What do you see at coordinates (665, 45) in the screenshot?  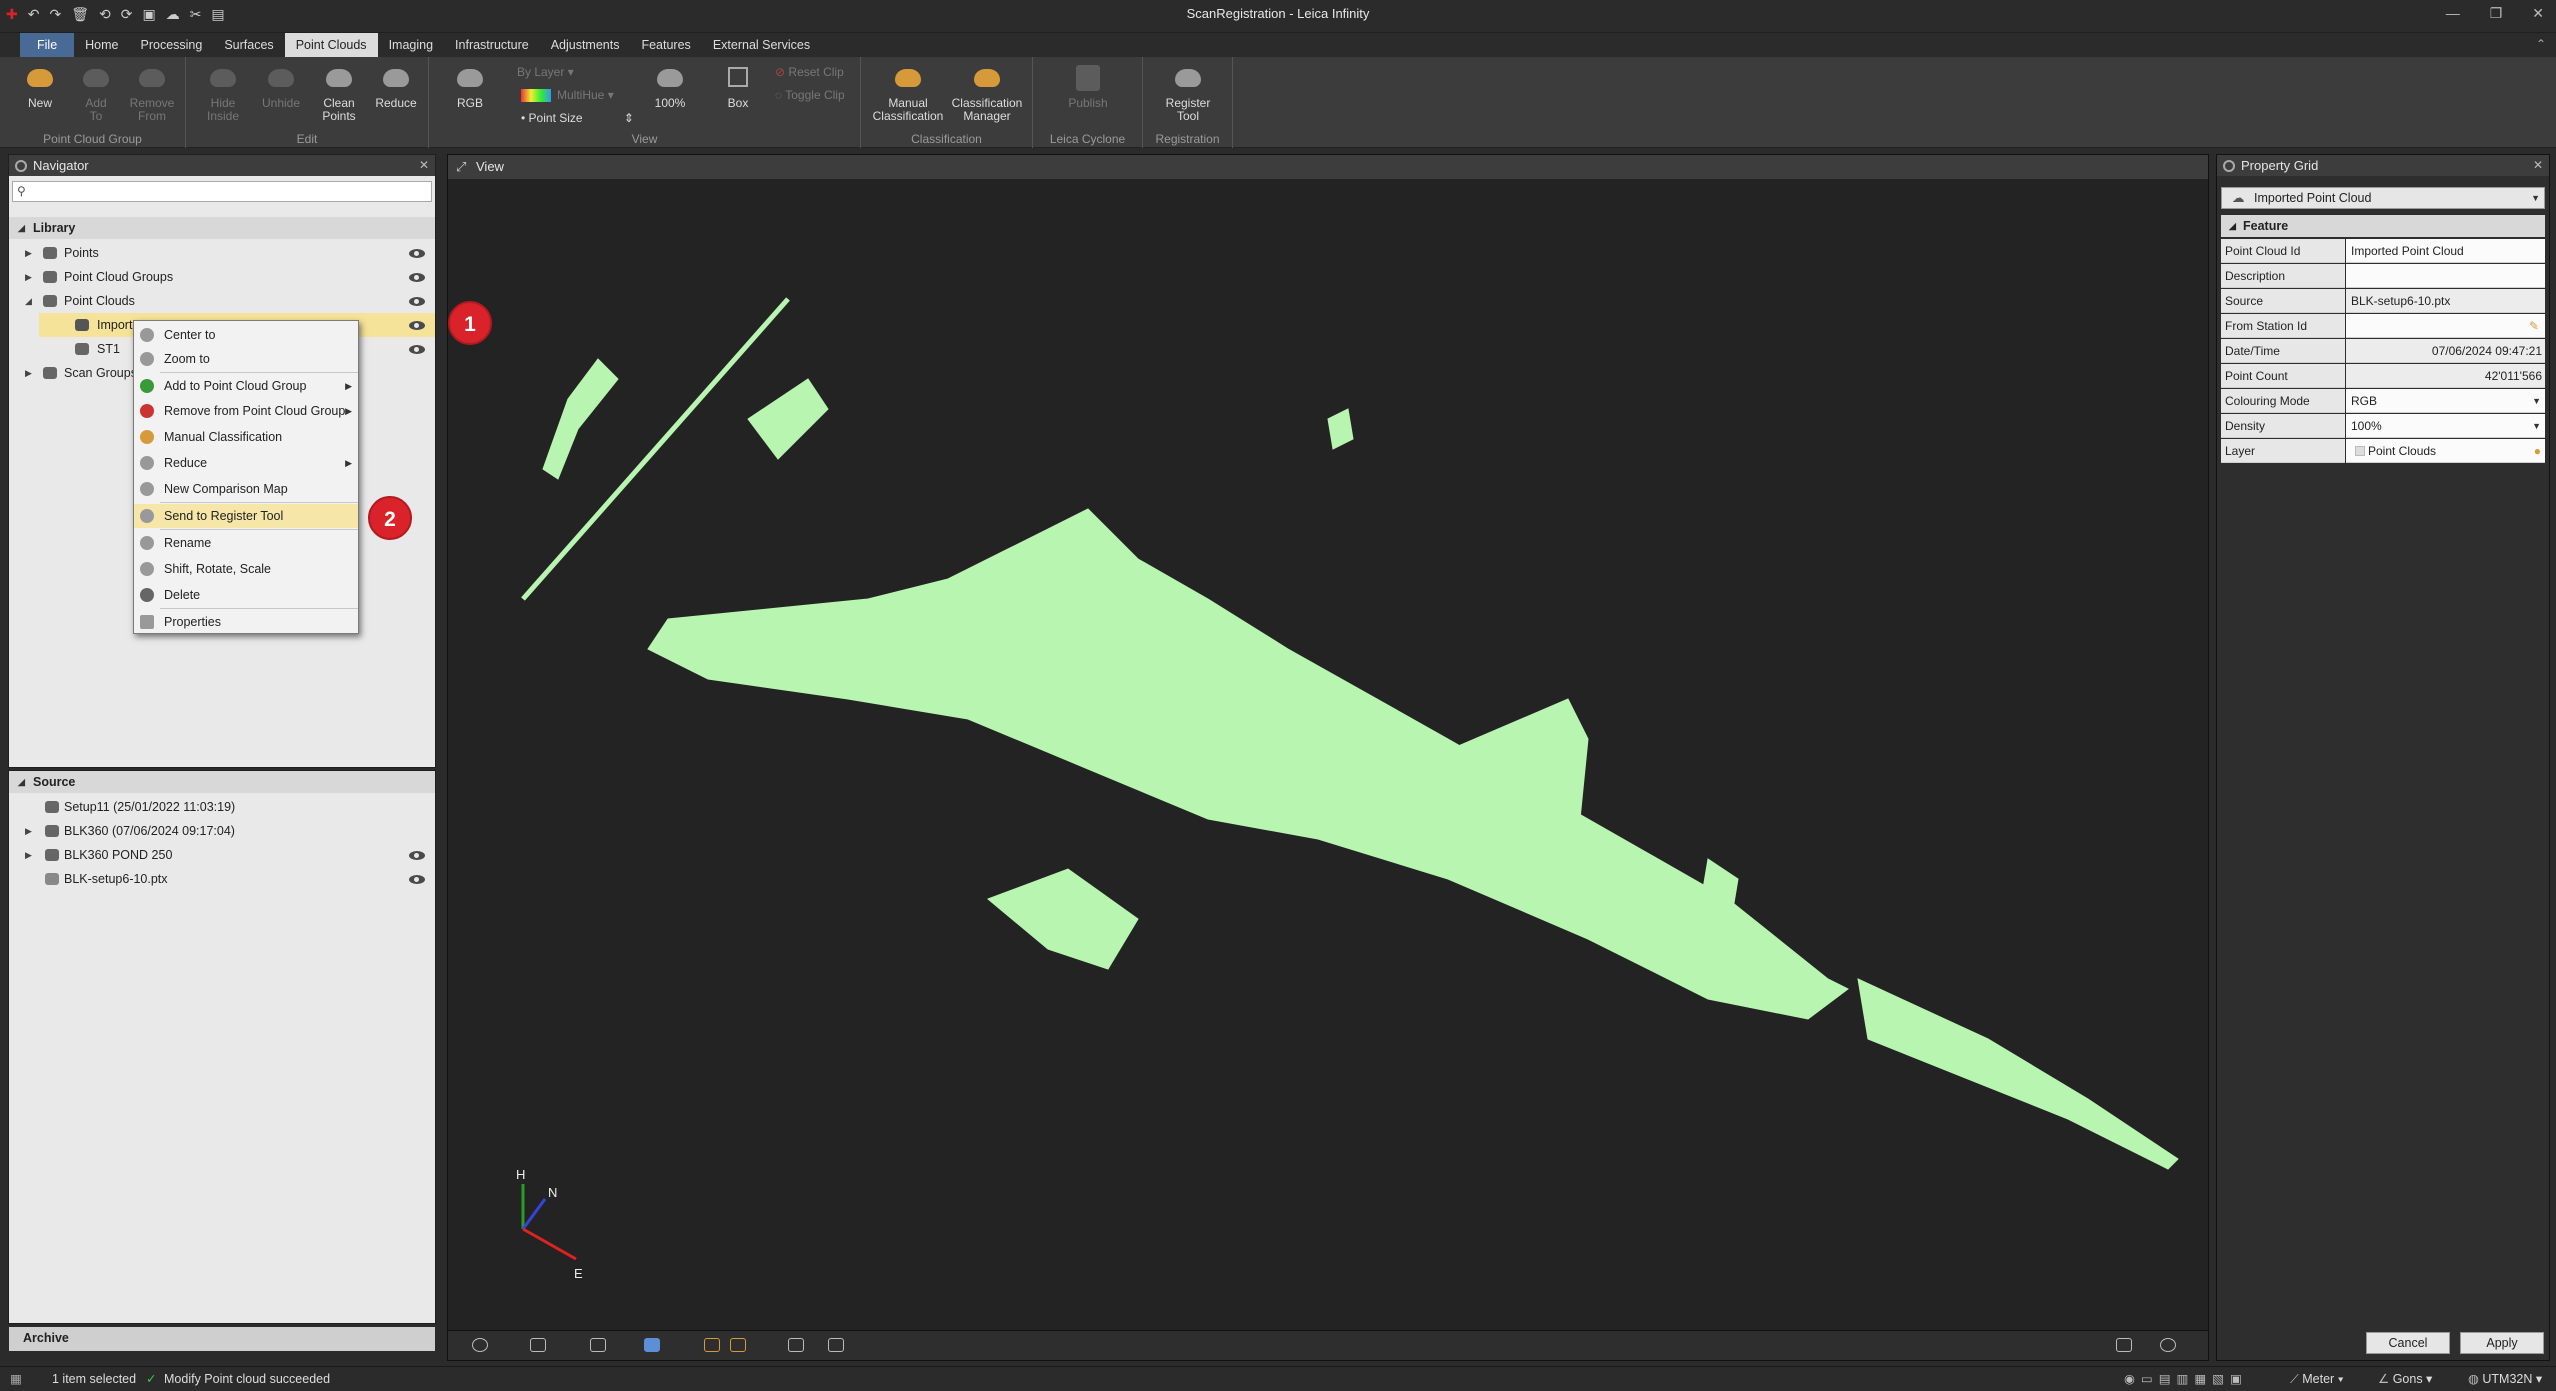 I see `tab-features: Features` at bounding box center [665, 45].